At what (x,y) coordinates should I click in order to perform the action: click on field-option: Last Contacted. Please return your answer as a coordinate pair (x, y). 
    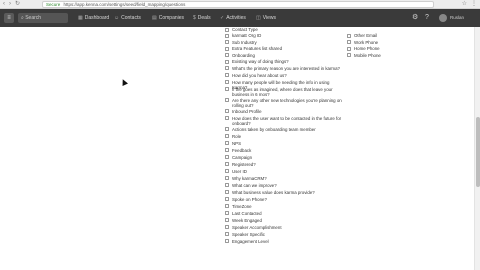
    Looking at the image, I should click on (285, 214).